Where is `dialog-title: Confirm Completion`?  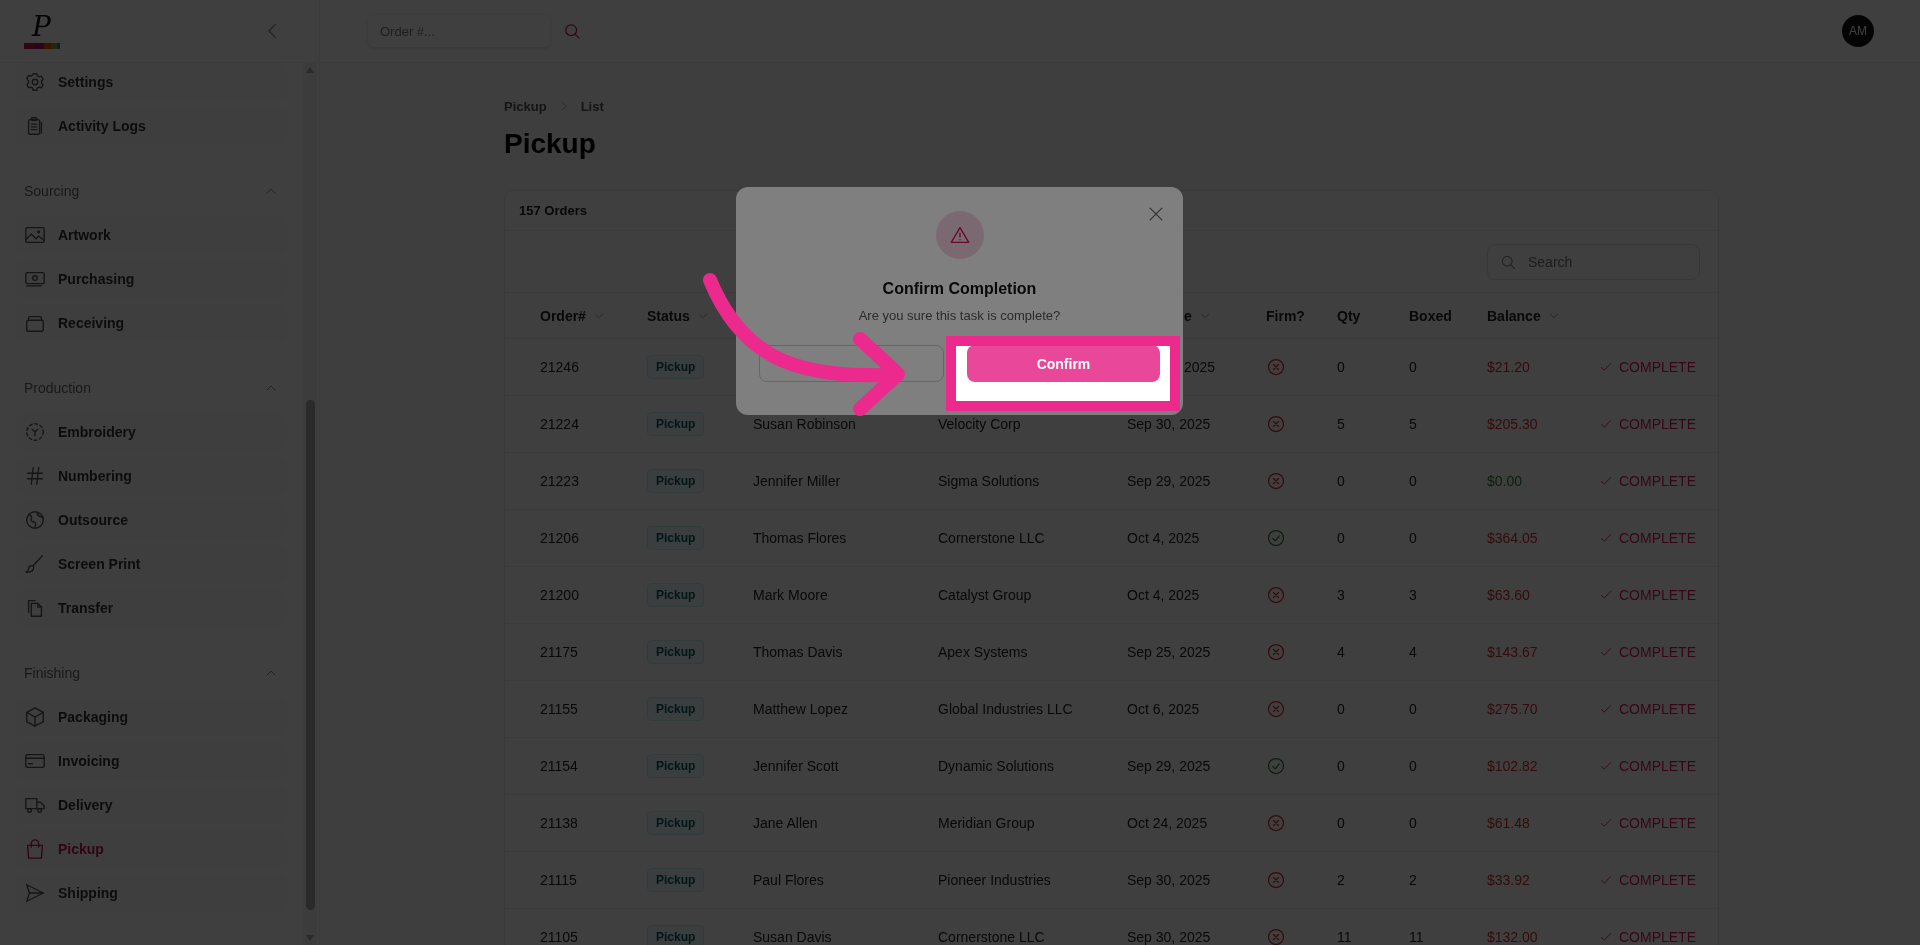
dialog-title: Confirm Completion is located at coordinates (959, 289).